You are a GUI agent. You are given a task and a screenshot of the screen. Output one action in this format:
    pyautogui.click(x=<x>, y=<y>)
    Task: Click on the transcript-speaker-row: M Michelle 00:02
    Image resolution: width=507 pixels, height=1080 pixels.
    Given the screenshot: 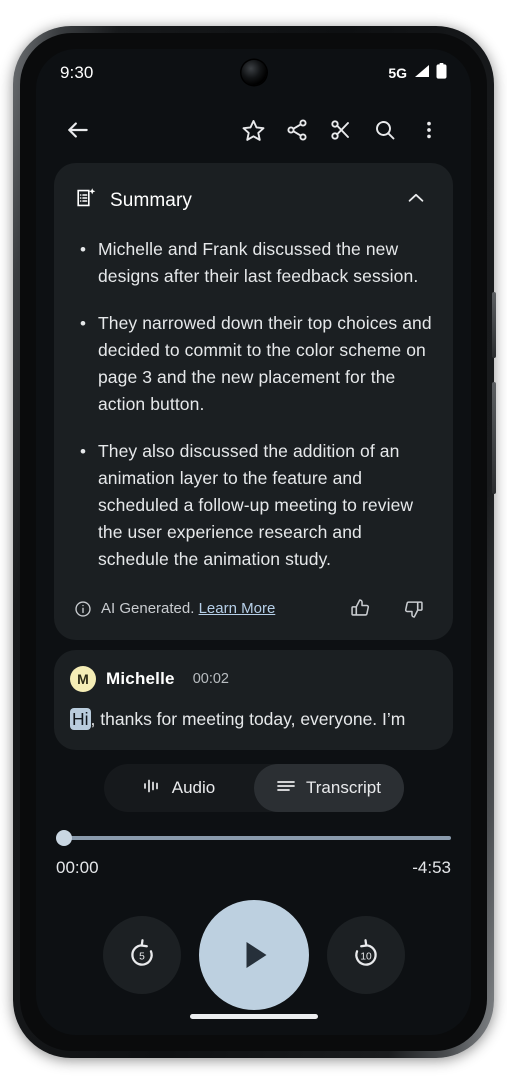 What is the action you would take?
    pyautogui.click(x=253, y=679)
    